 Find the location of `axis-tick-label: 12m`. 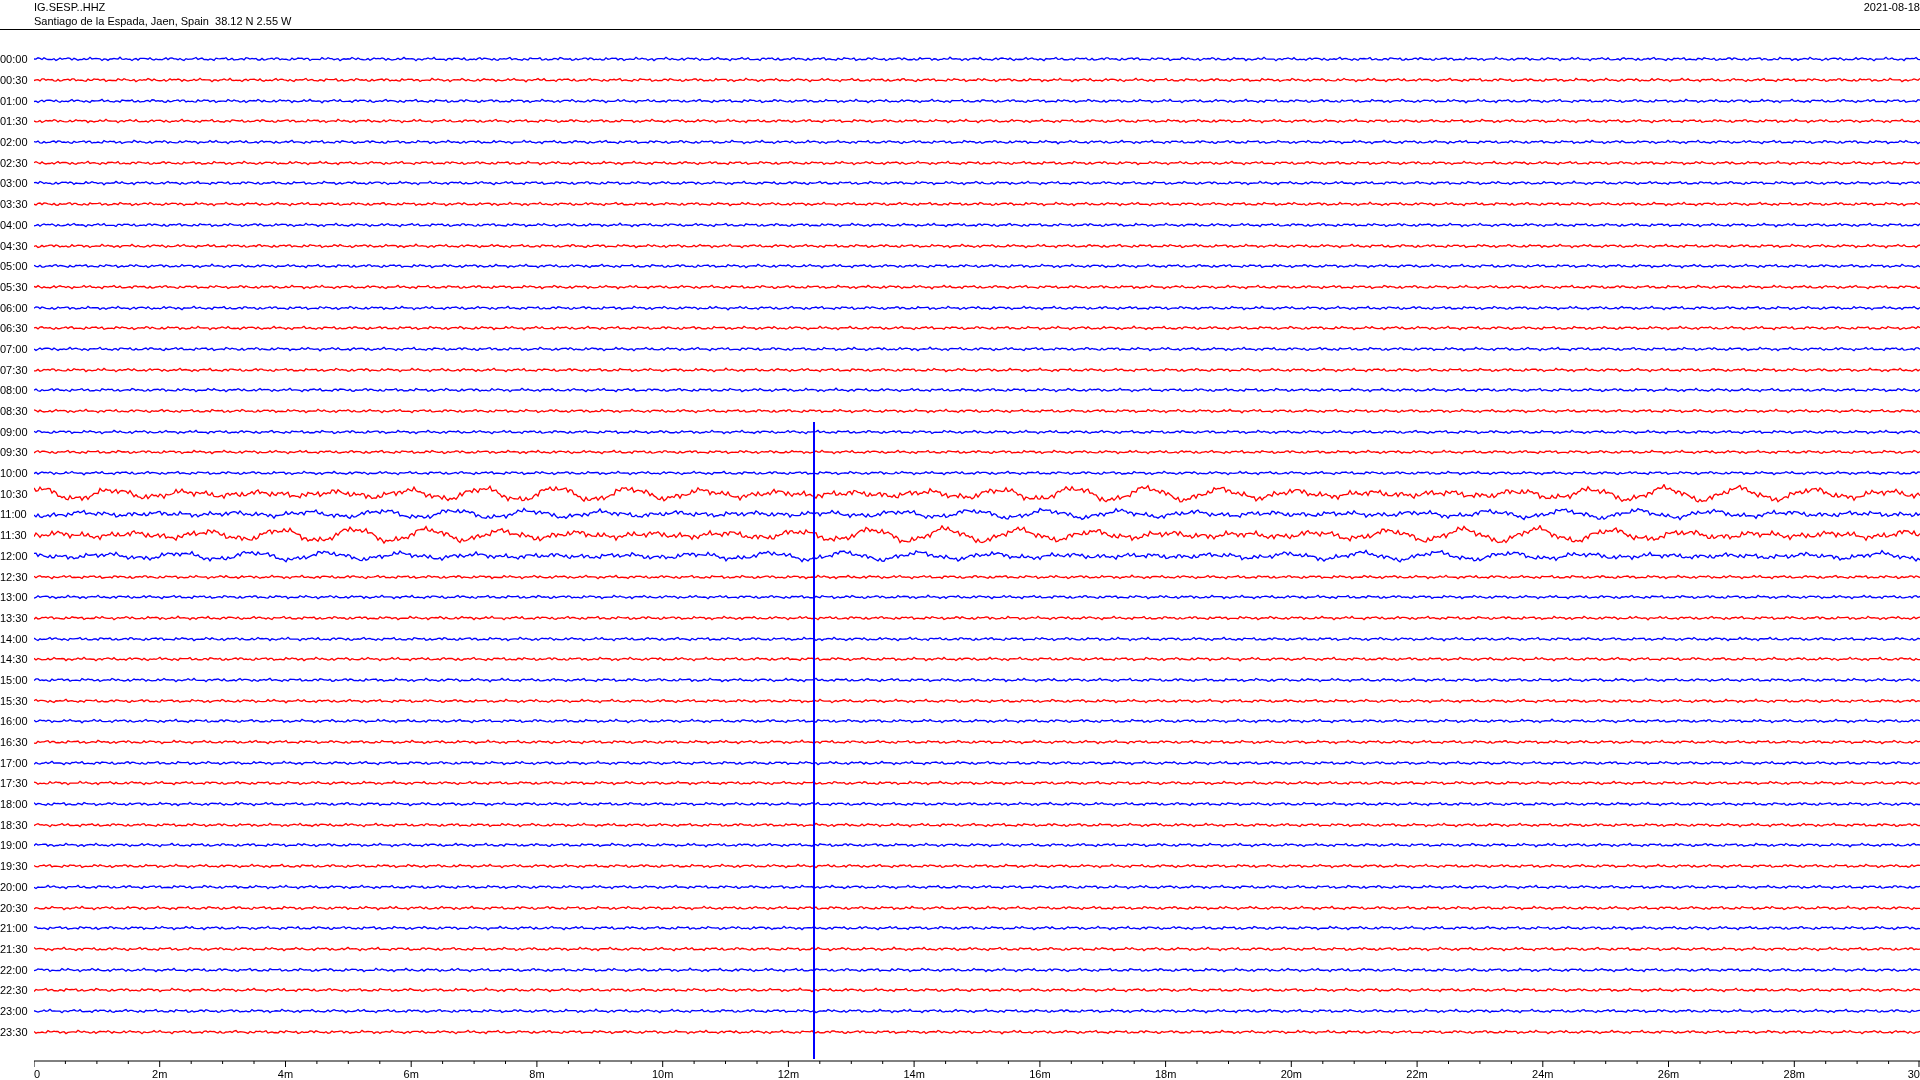

axis-tick-label: 12m is located at coordinates (788, 1074).